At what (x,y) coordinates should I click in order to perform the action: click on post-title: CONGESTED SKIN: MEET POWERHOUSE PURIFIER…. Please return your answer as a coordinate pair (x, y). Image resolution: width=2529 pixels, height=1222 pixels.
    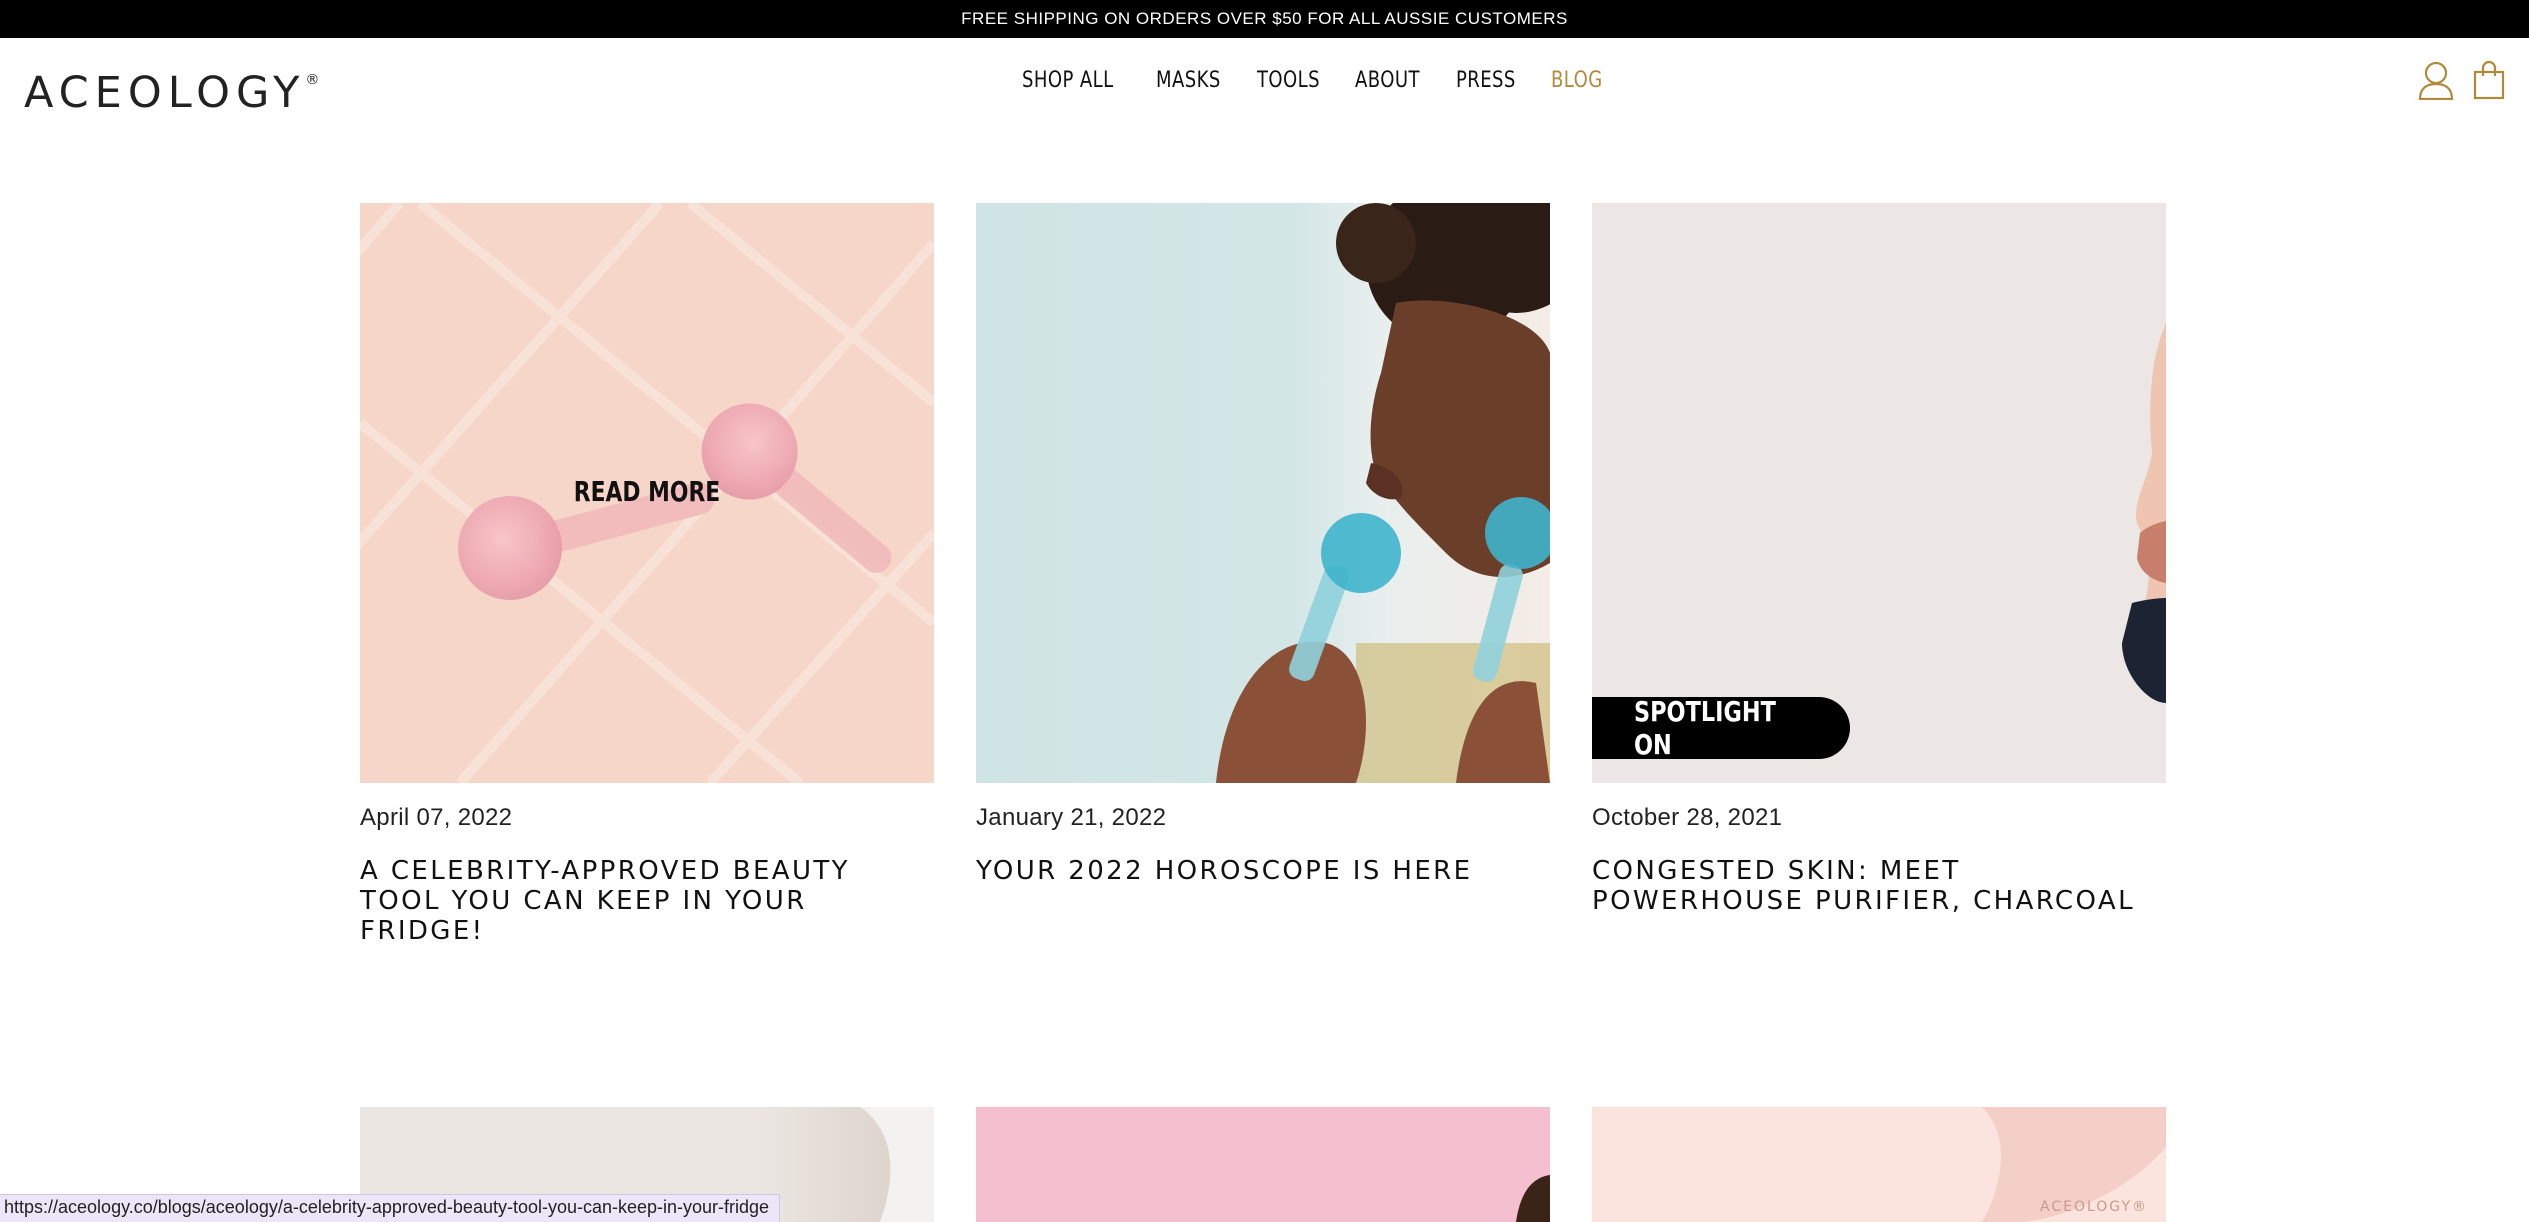
    Looking at the image, I should click on (1879, 886).